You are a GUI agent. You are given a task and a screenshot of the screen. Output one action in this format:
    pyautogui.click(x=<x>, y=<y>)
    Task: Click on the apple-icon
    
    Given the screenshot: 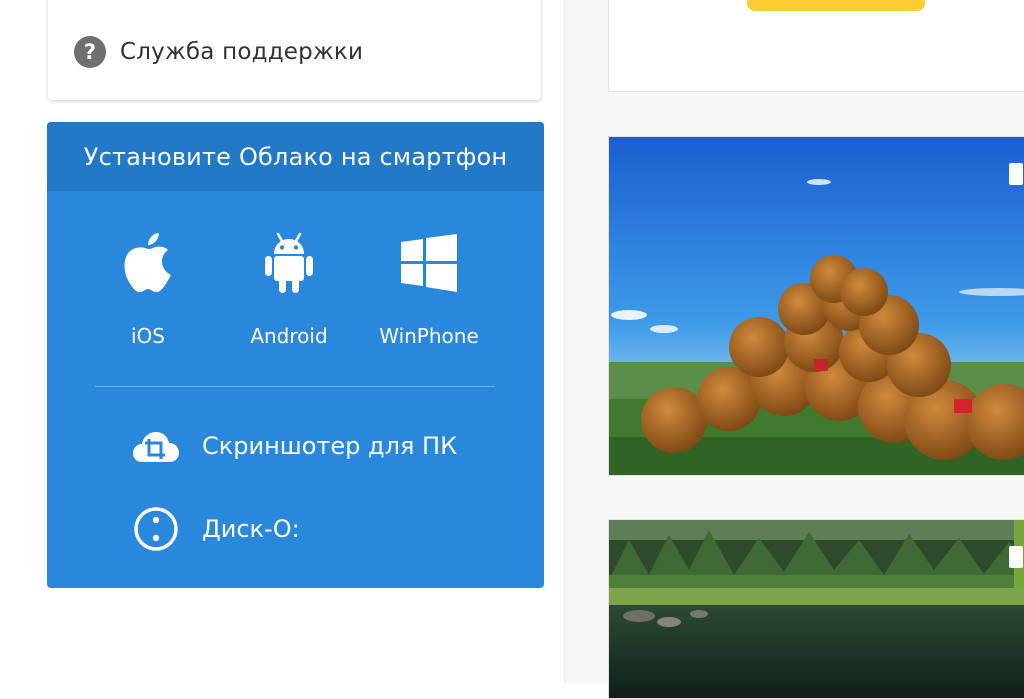 What is the action you would take?
    pyautogui.click(x=147, y=263)
    